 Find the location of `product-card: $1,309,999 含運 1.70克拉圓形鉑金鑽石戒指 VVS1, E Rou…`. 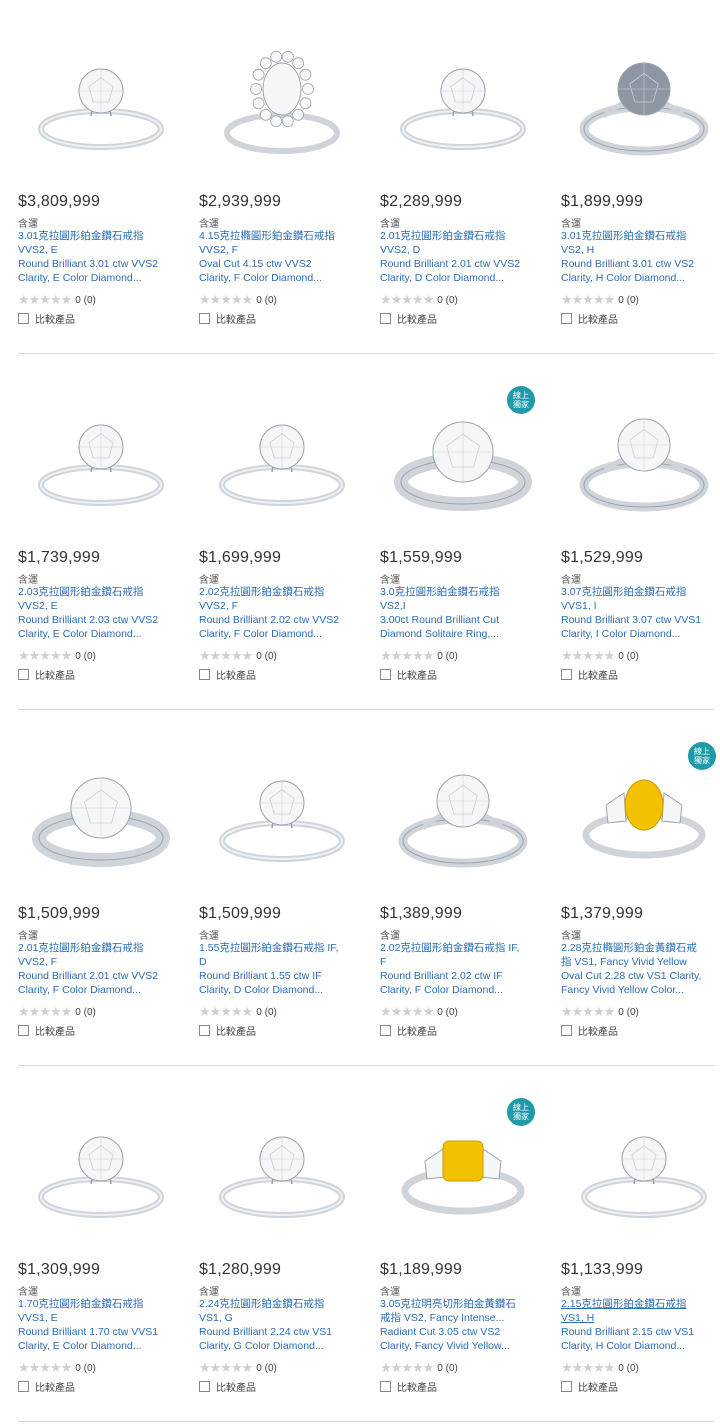

product-card: $1,309,999 含運 1.70克拉圓形鉑金鑽石戒指 VVS1, E Rou… is located at coordinates (100, 1238).